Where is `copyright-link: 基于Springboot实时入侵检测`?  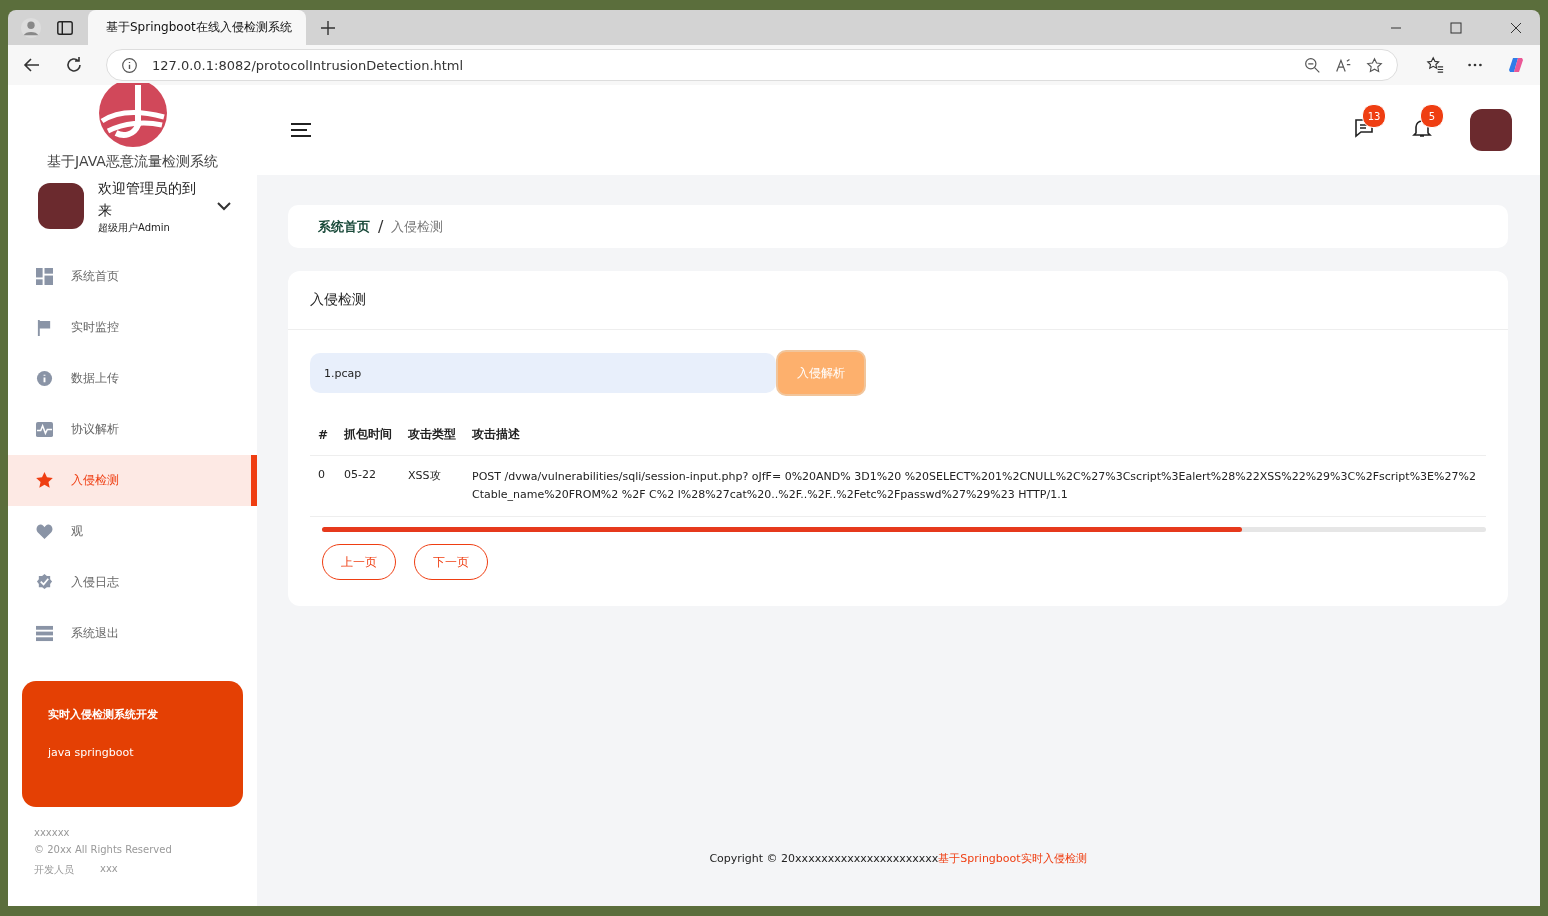 copyright-link: 基于Springboot实时入侵检测 is located at coordinates (1012, 858).